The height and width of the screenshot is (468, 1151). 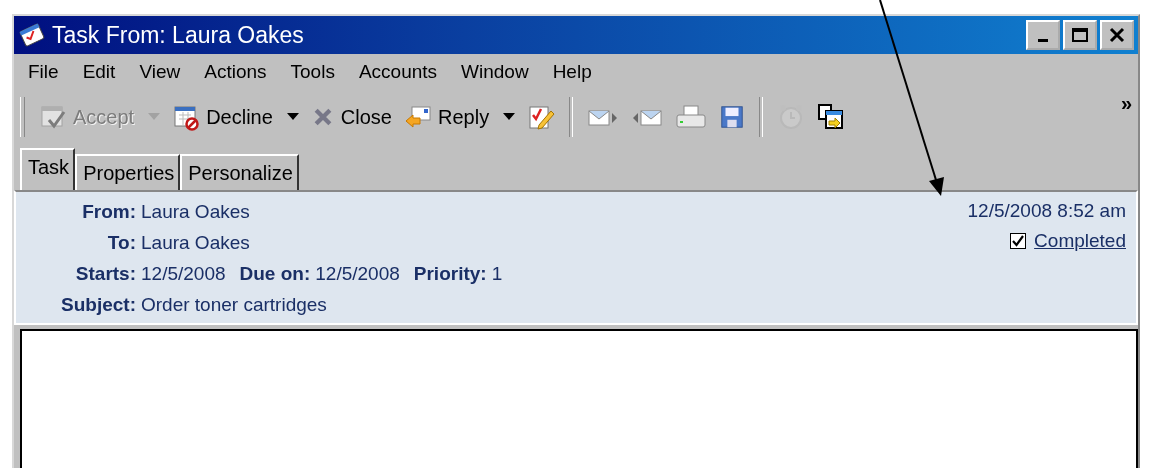 I want to click on tab: Personalize, so click(x=239, y=172).